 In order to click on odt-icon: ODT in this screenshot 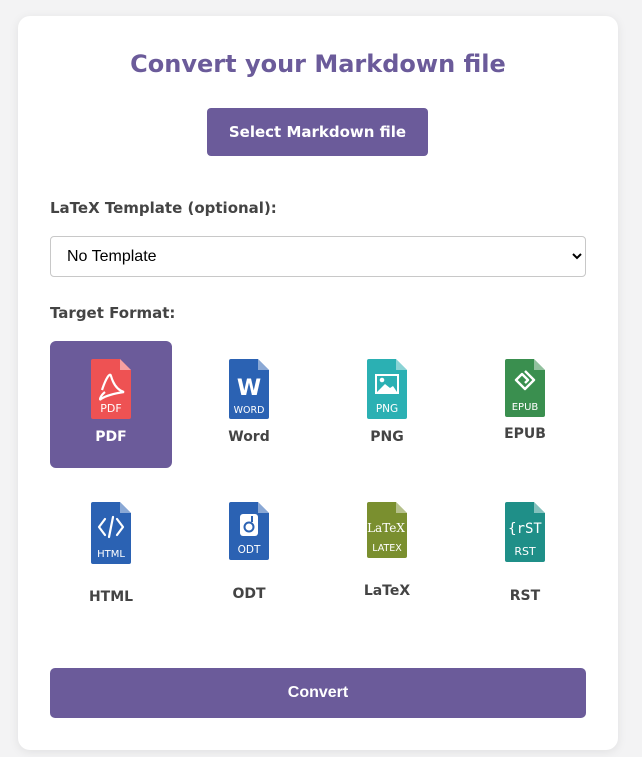, I will do `click(249, 531)`.